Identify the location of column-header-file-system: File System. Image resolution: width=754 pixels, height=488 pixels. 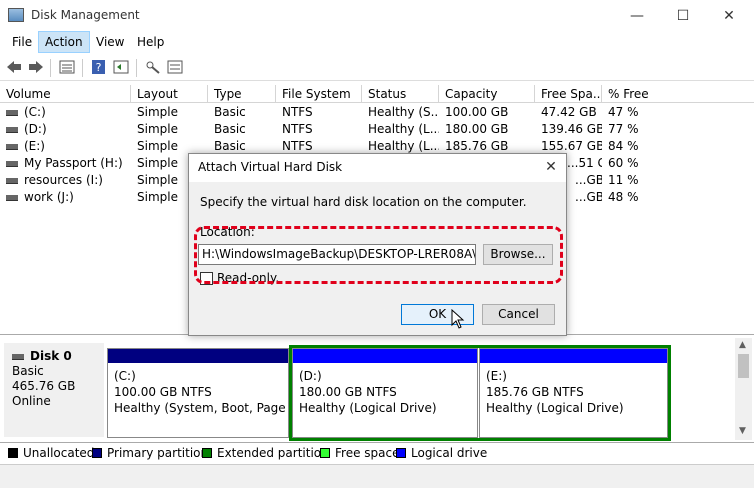
(319, 94).